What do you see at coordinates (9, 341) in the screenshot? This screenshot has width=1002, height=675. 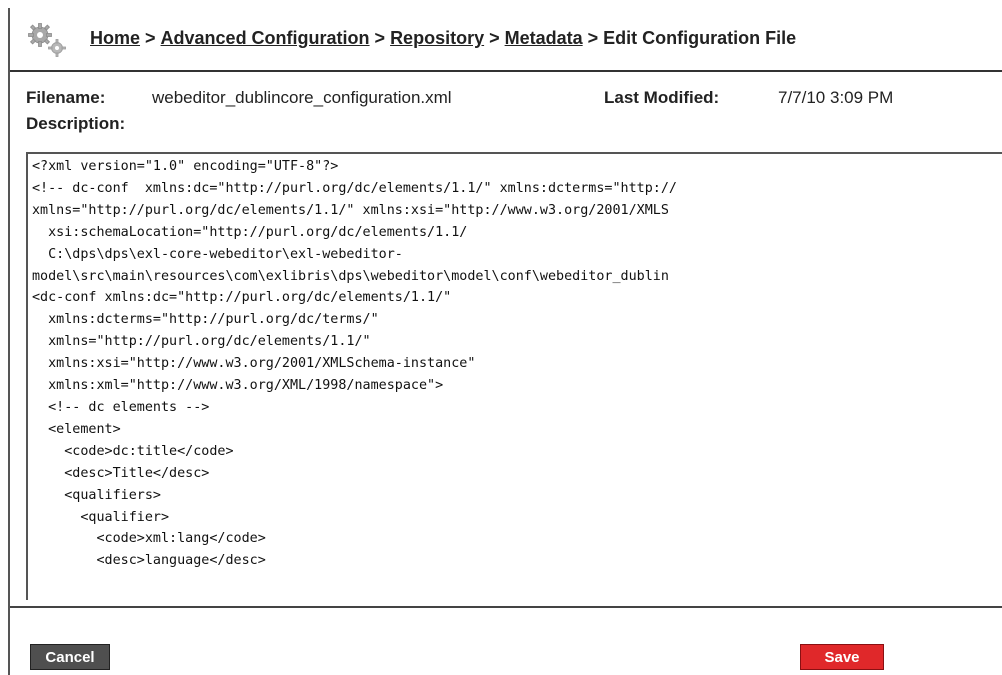 I see `left-border` at bounding box center [9, 341].